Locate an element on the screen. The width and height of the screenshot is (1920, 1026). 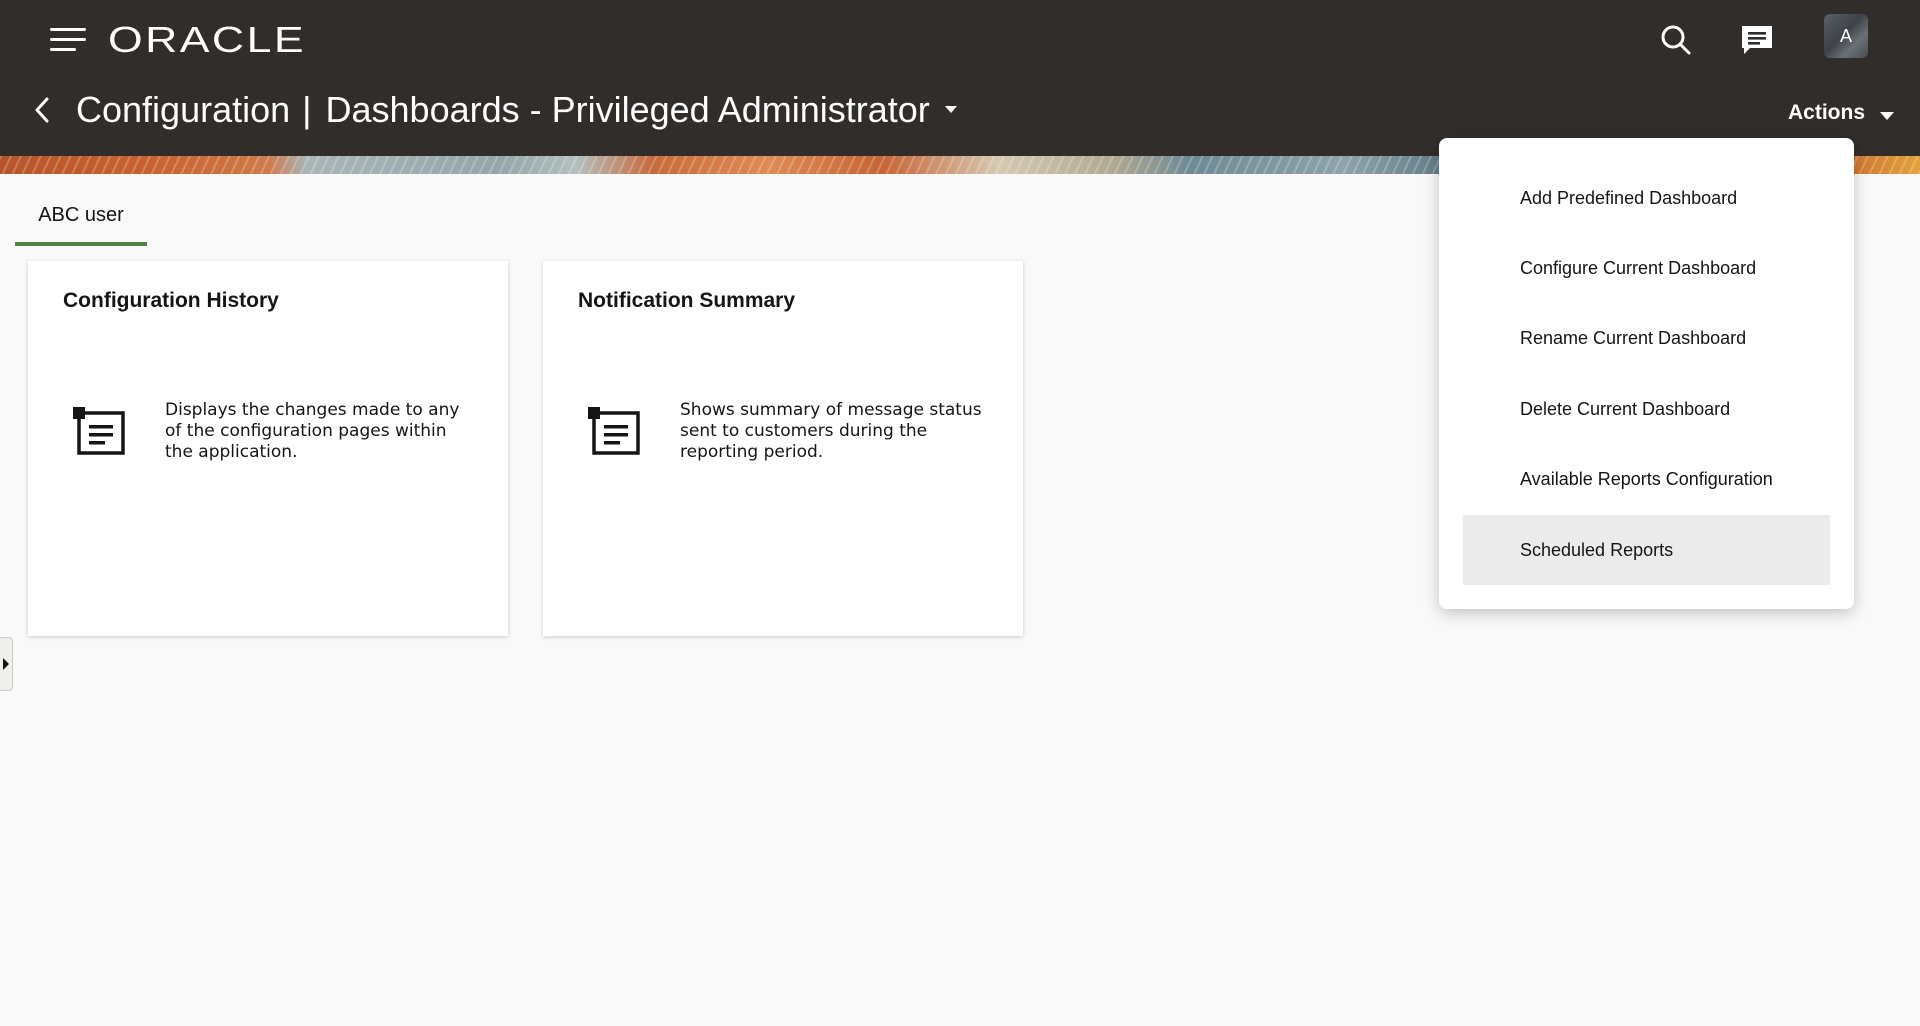
tab-label: ABC user is located at coordinates (81, 215).